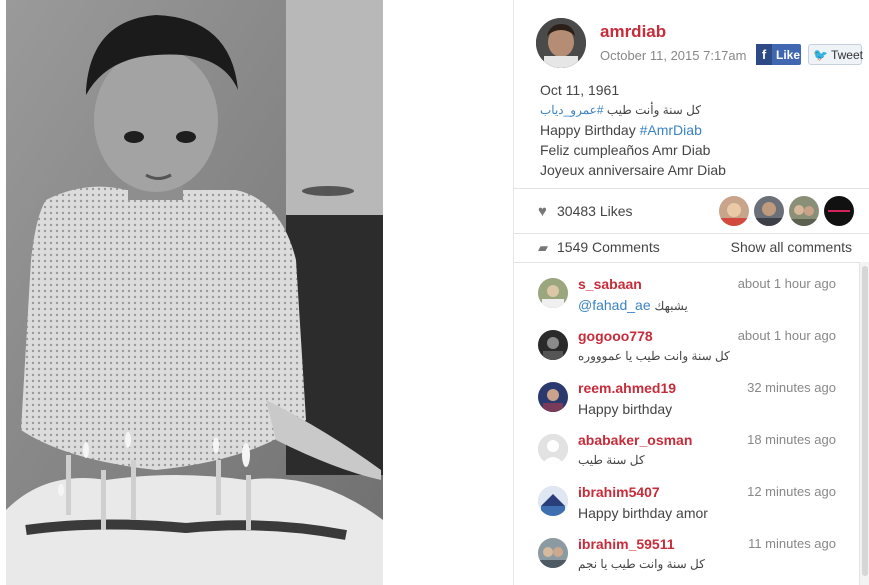  I want to click on facebook-icon: f, so click(764, 54).